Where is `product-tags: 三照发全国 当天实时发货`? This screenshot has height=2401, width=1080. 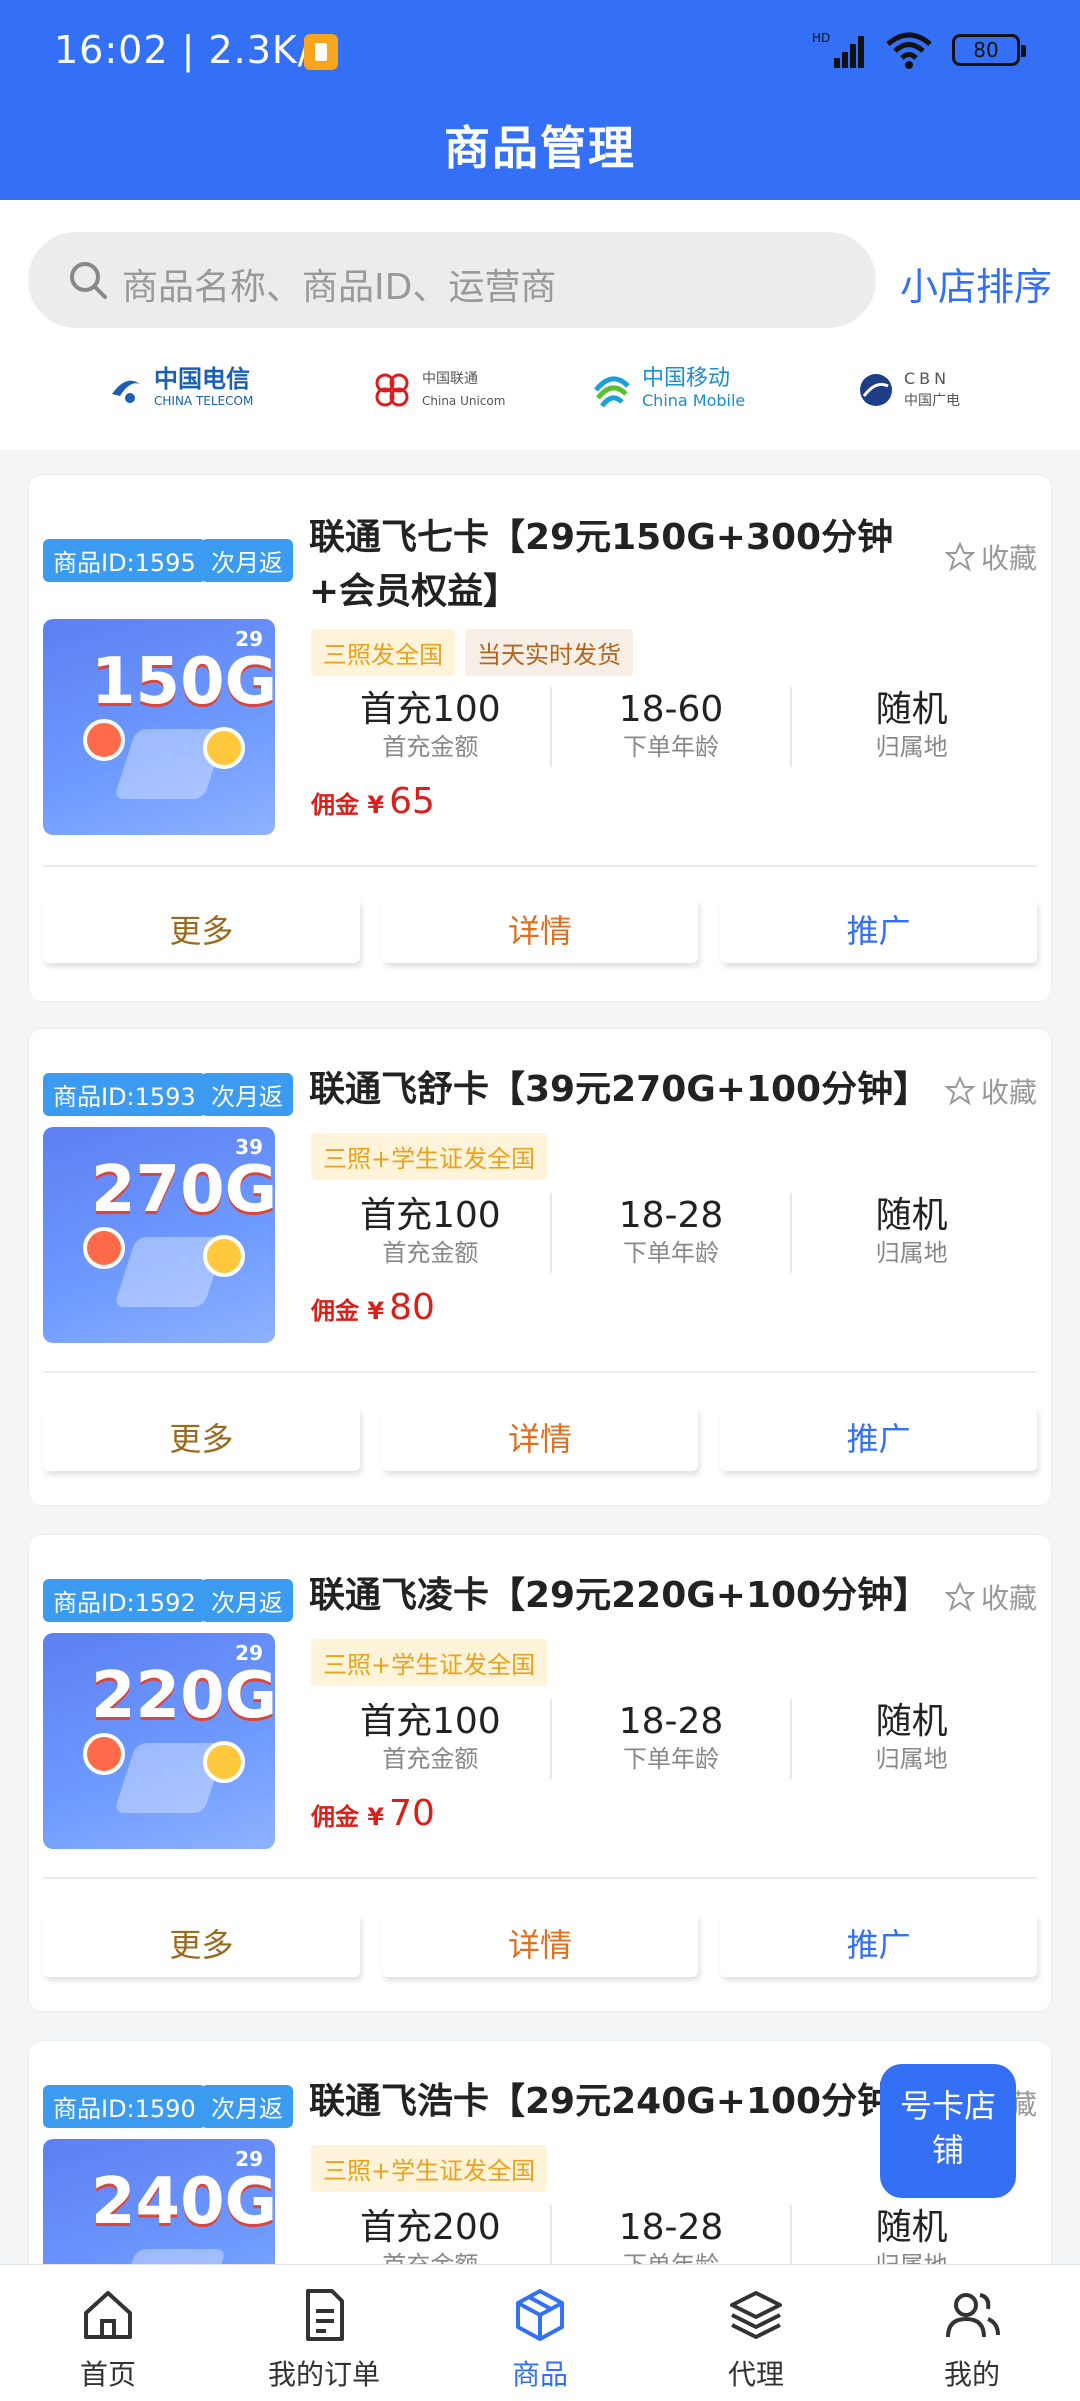
product-tags: 三照发全国 当天实时发货 is located at coordinates (472, 652).